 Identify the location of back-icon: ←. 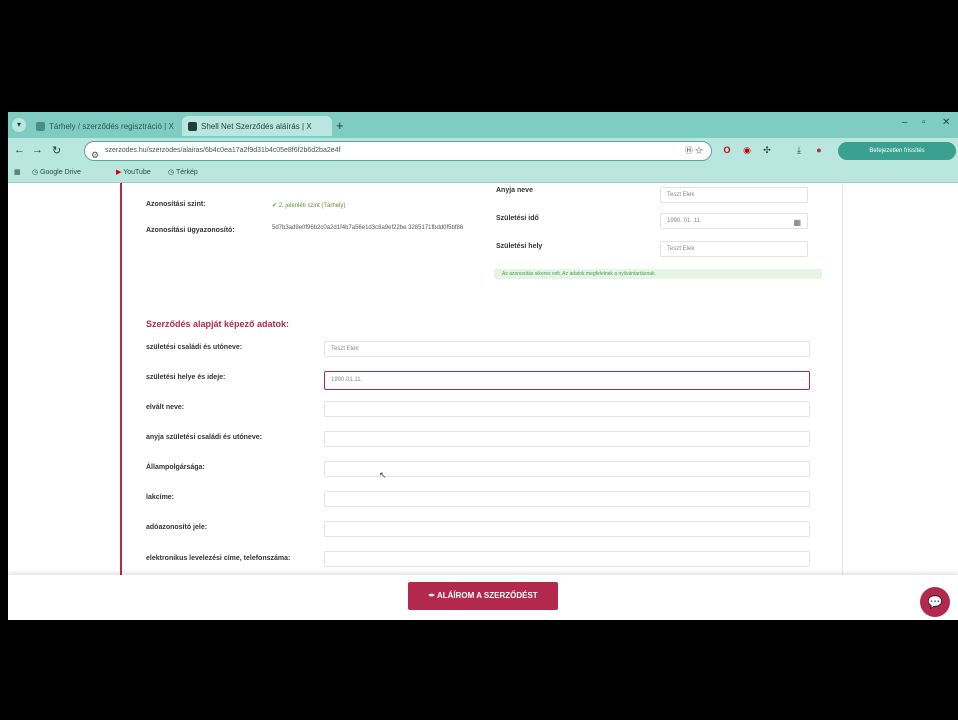
(19, 150).